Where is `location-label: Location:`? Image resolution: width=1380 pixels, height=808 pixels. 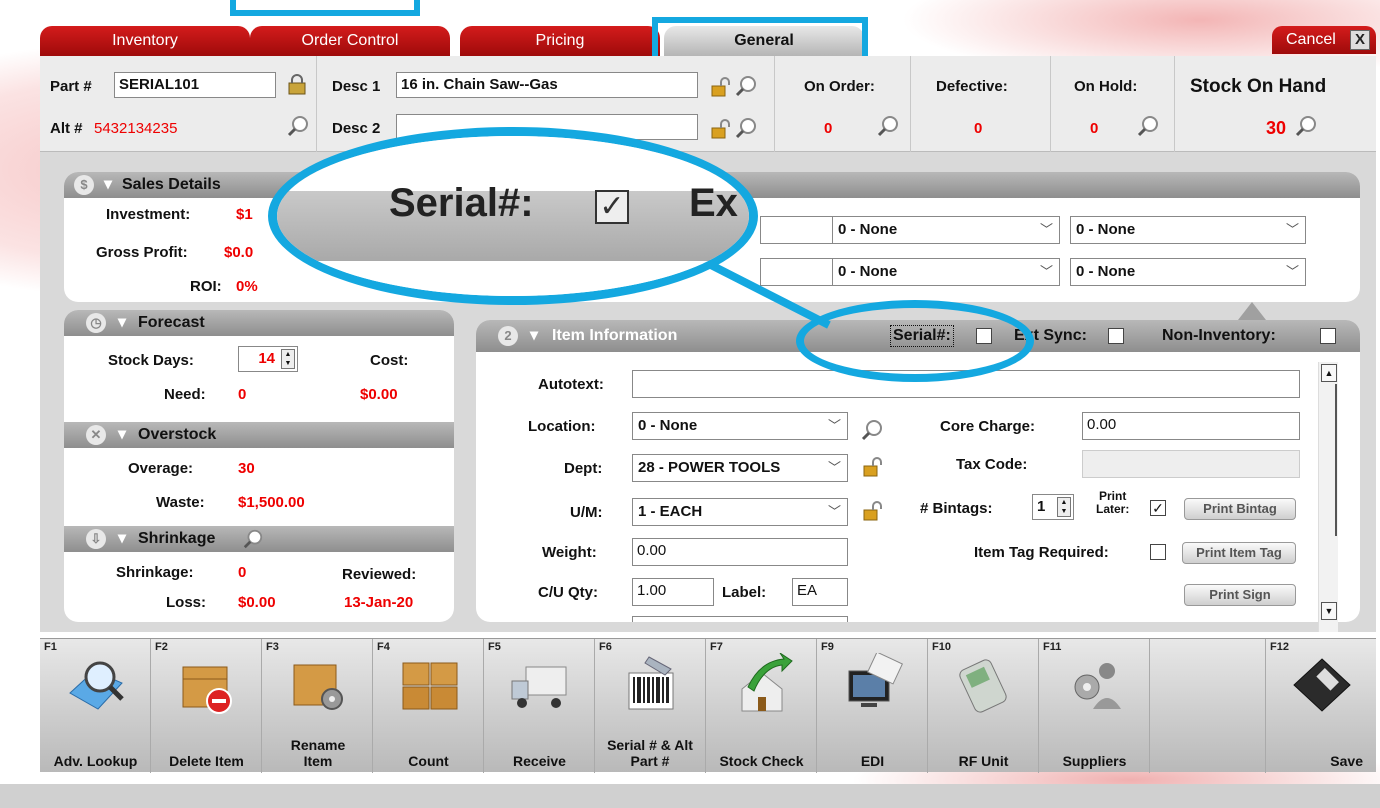
location-label: Location: is located at coordinates (562, 426).